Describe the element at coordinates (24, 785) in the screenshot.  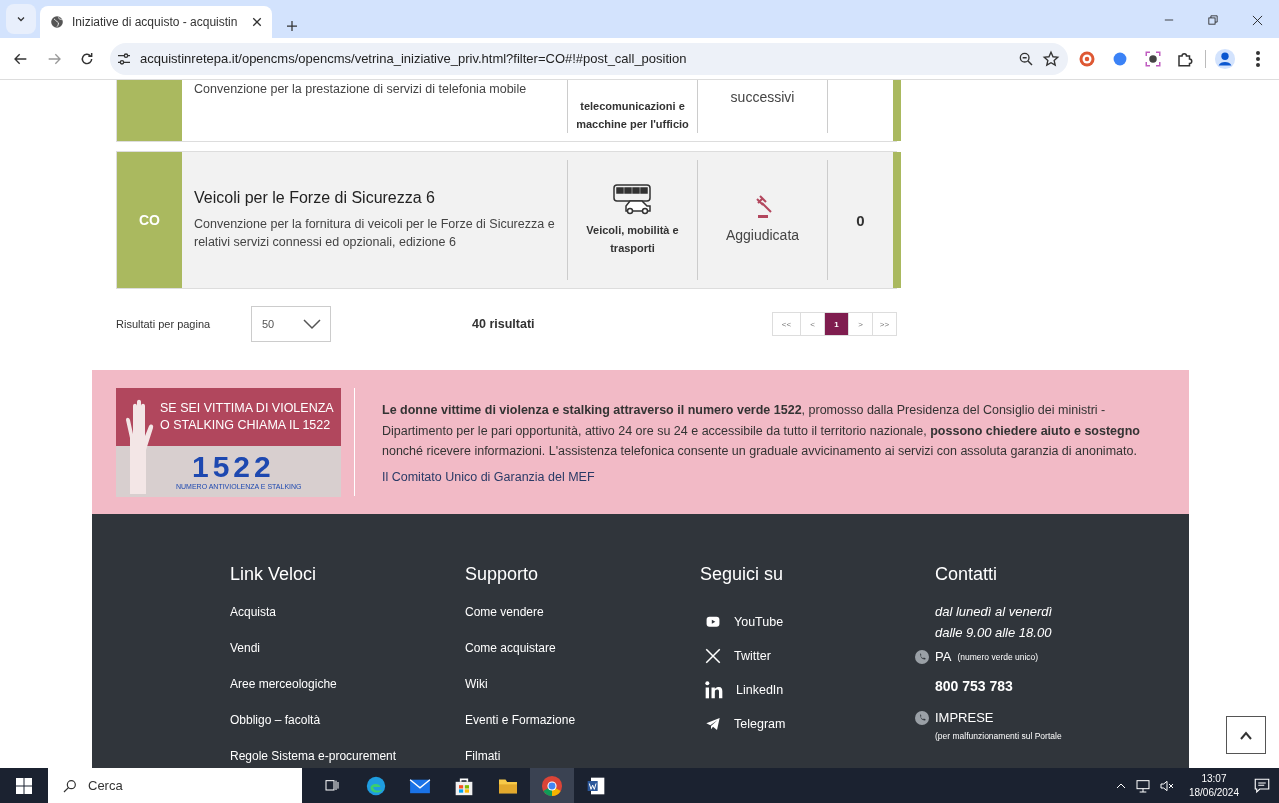
I see `windows-icon` at that location.